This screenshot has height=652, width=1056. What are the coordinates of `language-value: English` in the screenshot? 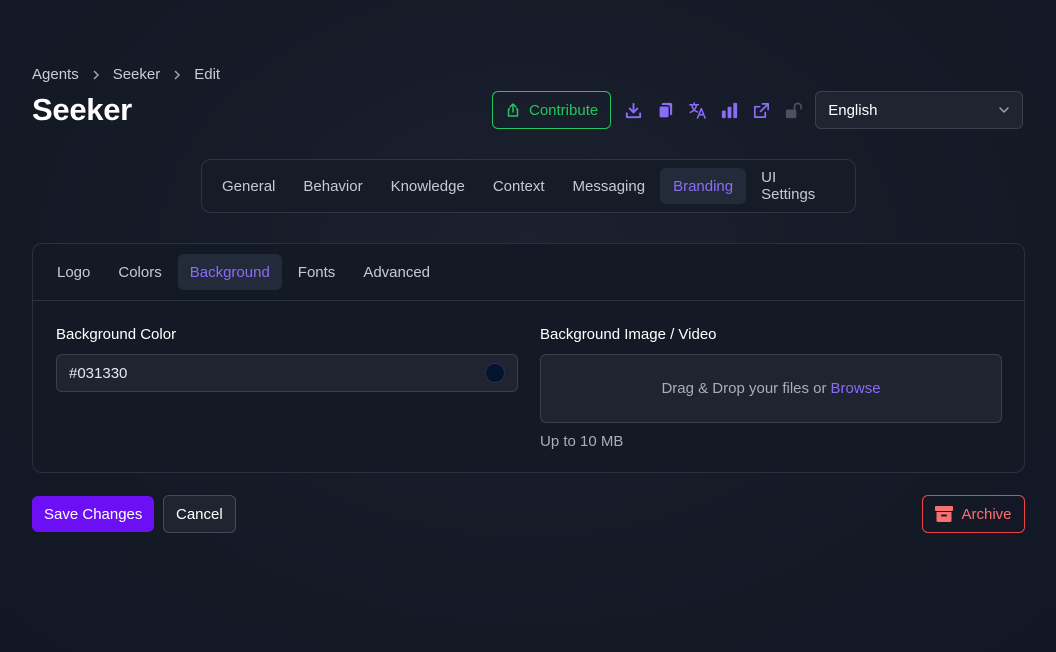 It's located at (853, 110).